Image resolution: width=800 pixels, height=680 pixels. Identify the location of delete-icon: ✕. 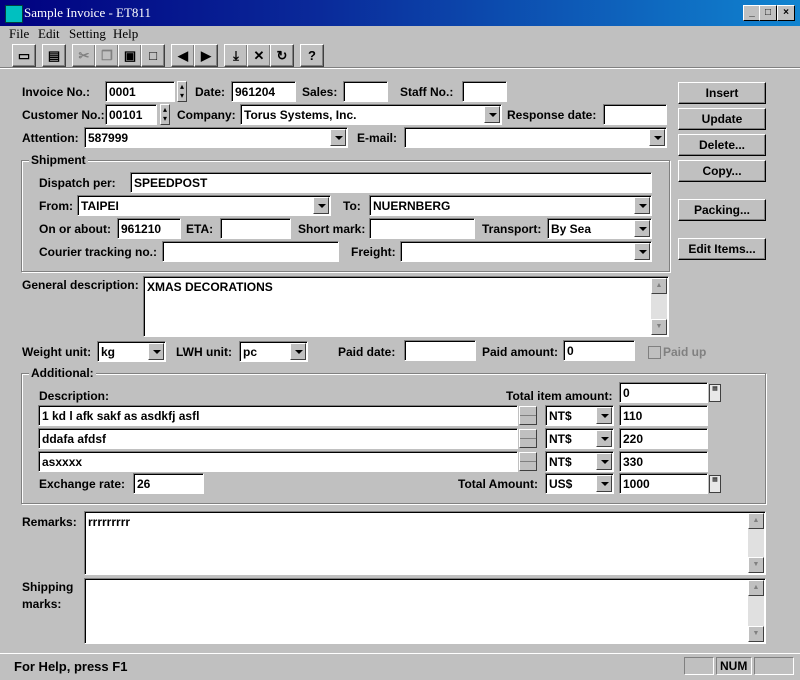
(259, 55).